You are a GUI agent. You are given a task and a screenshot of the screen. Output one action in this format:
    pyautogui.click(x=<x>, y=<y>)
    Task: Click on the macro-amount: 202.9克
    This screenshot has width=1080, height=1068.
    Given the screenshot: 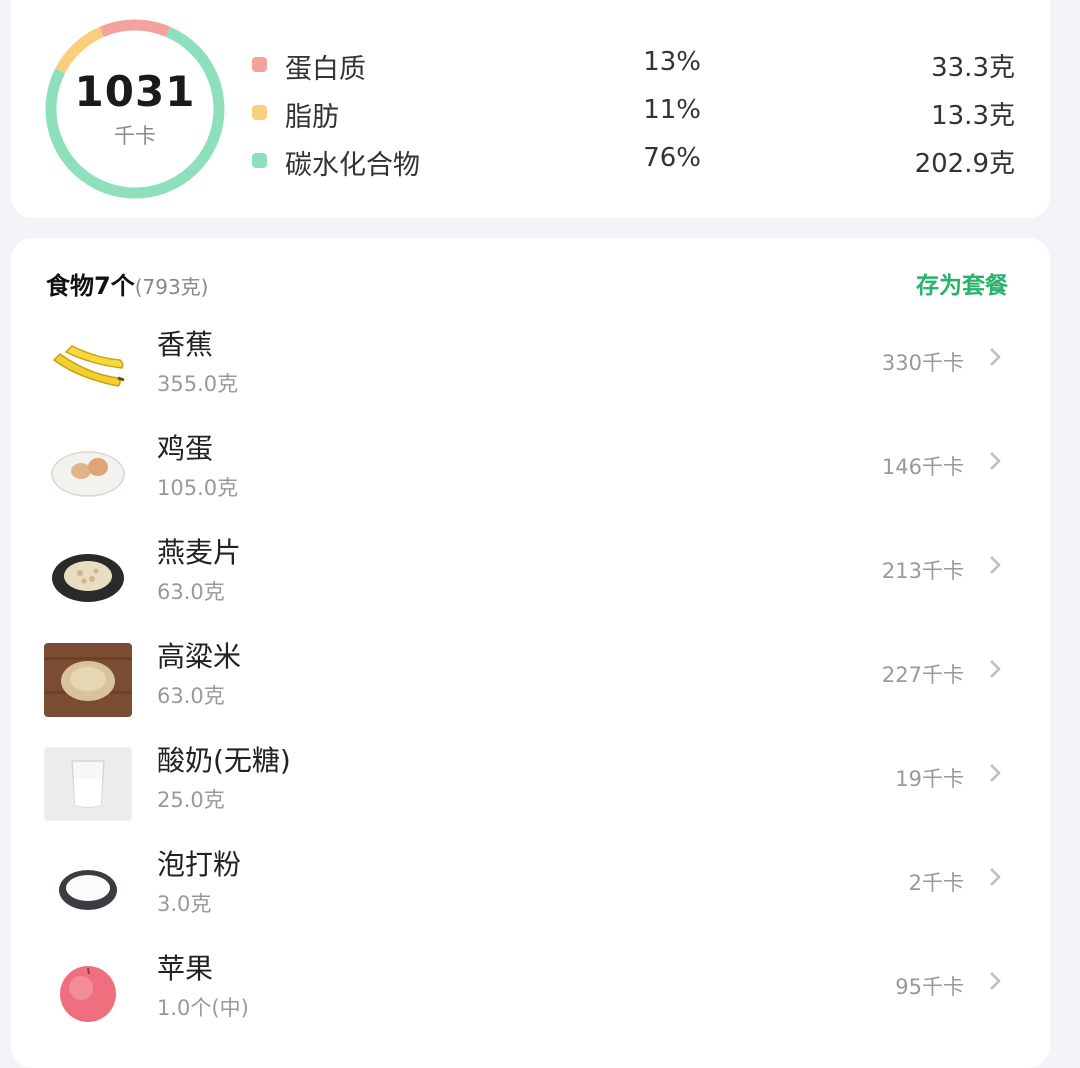 What is the action you would take?
    pyautogui.click(x=964, y=164)
    